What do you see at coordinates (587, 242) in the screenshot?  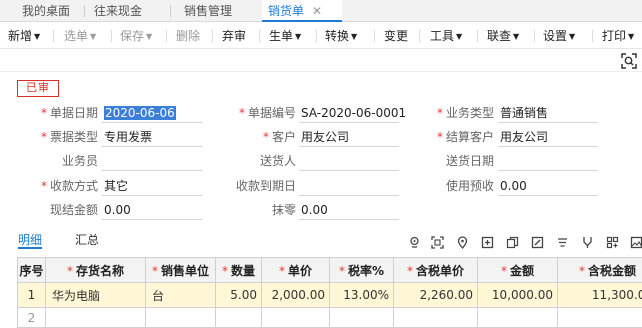 I see `split-icon` at bounding box center [587, 242].